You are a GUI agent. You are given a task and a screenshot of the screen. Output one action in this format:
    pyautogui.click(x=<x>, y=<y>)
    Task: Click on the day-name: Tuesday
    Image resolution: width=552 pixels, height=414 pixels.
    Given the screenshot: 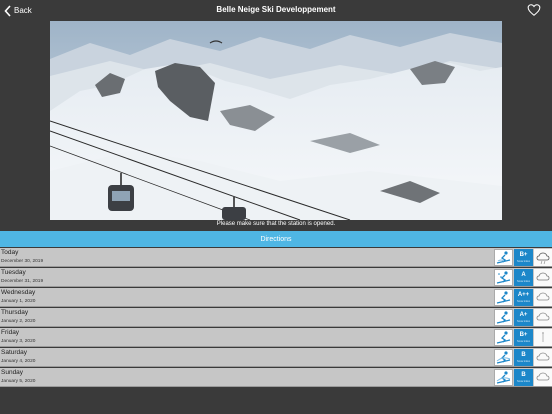 What is the action you would take?
    pyautogui.click(x=13, y=272)
    